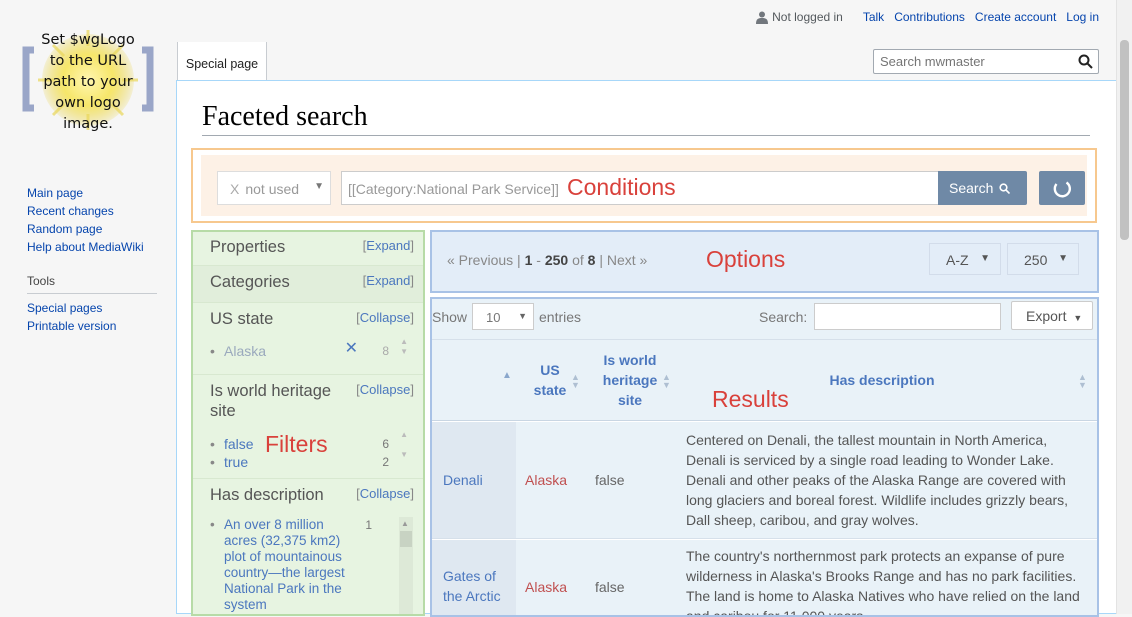  Describe the element at coordinates (385, 444) in the screenshot. I see `facet-value-count: 6` at that location.